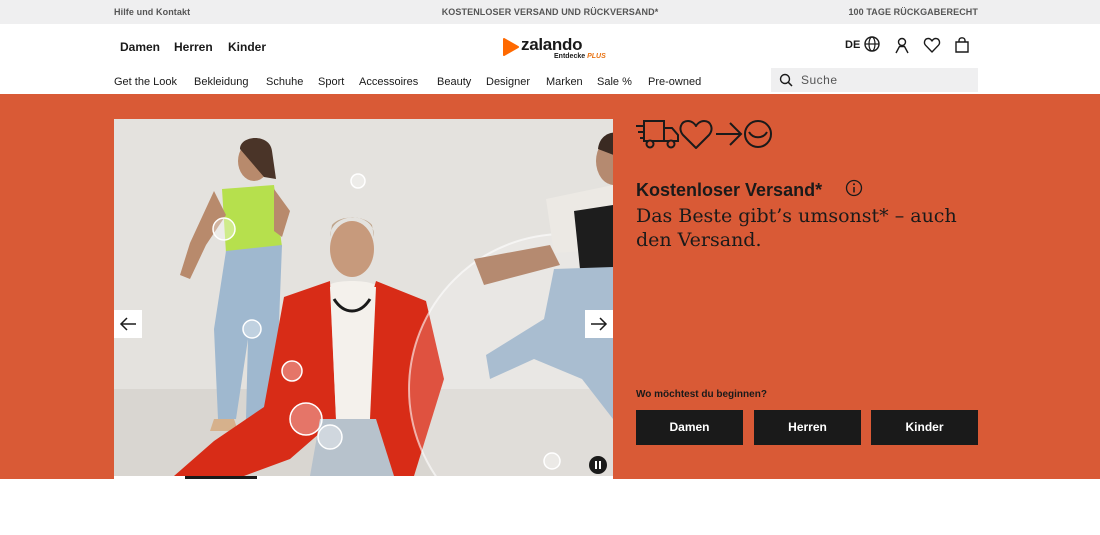  Describe the element at coordinates (508, 82) in the screenshot. I see `nav-item-designer: Designer` at that location.